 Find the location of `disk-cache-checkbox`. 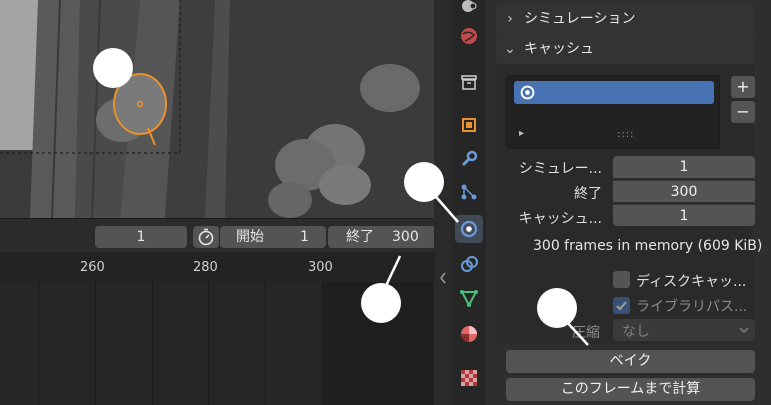

disk-cache-checkbox is located at coordinates (621, 279).